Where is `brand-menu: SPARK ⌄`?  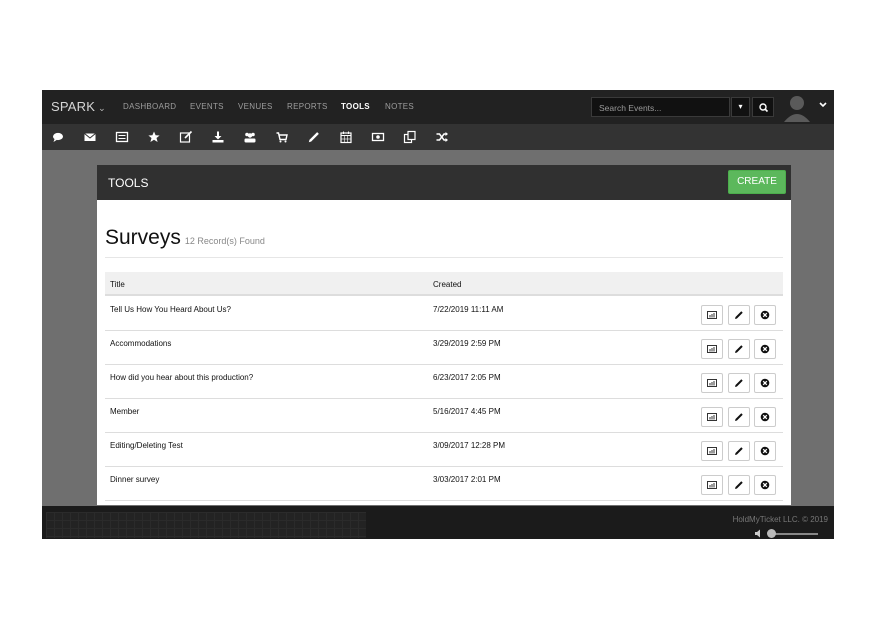 brand-menu: SPARK ⌄ is located at coordinates (78, 106).